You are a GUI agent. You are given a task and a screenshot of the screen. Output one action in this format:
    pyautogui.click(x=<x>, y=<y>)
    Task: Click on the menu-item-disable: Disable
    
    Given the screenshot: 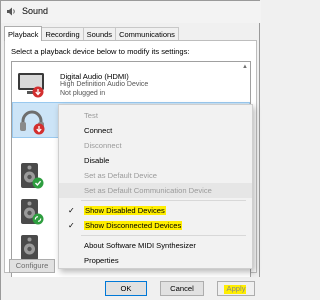 What is the action you would take?
    pyautogui.click(x=155, y=160)
    